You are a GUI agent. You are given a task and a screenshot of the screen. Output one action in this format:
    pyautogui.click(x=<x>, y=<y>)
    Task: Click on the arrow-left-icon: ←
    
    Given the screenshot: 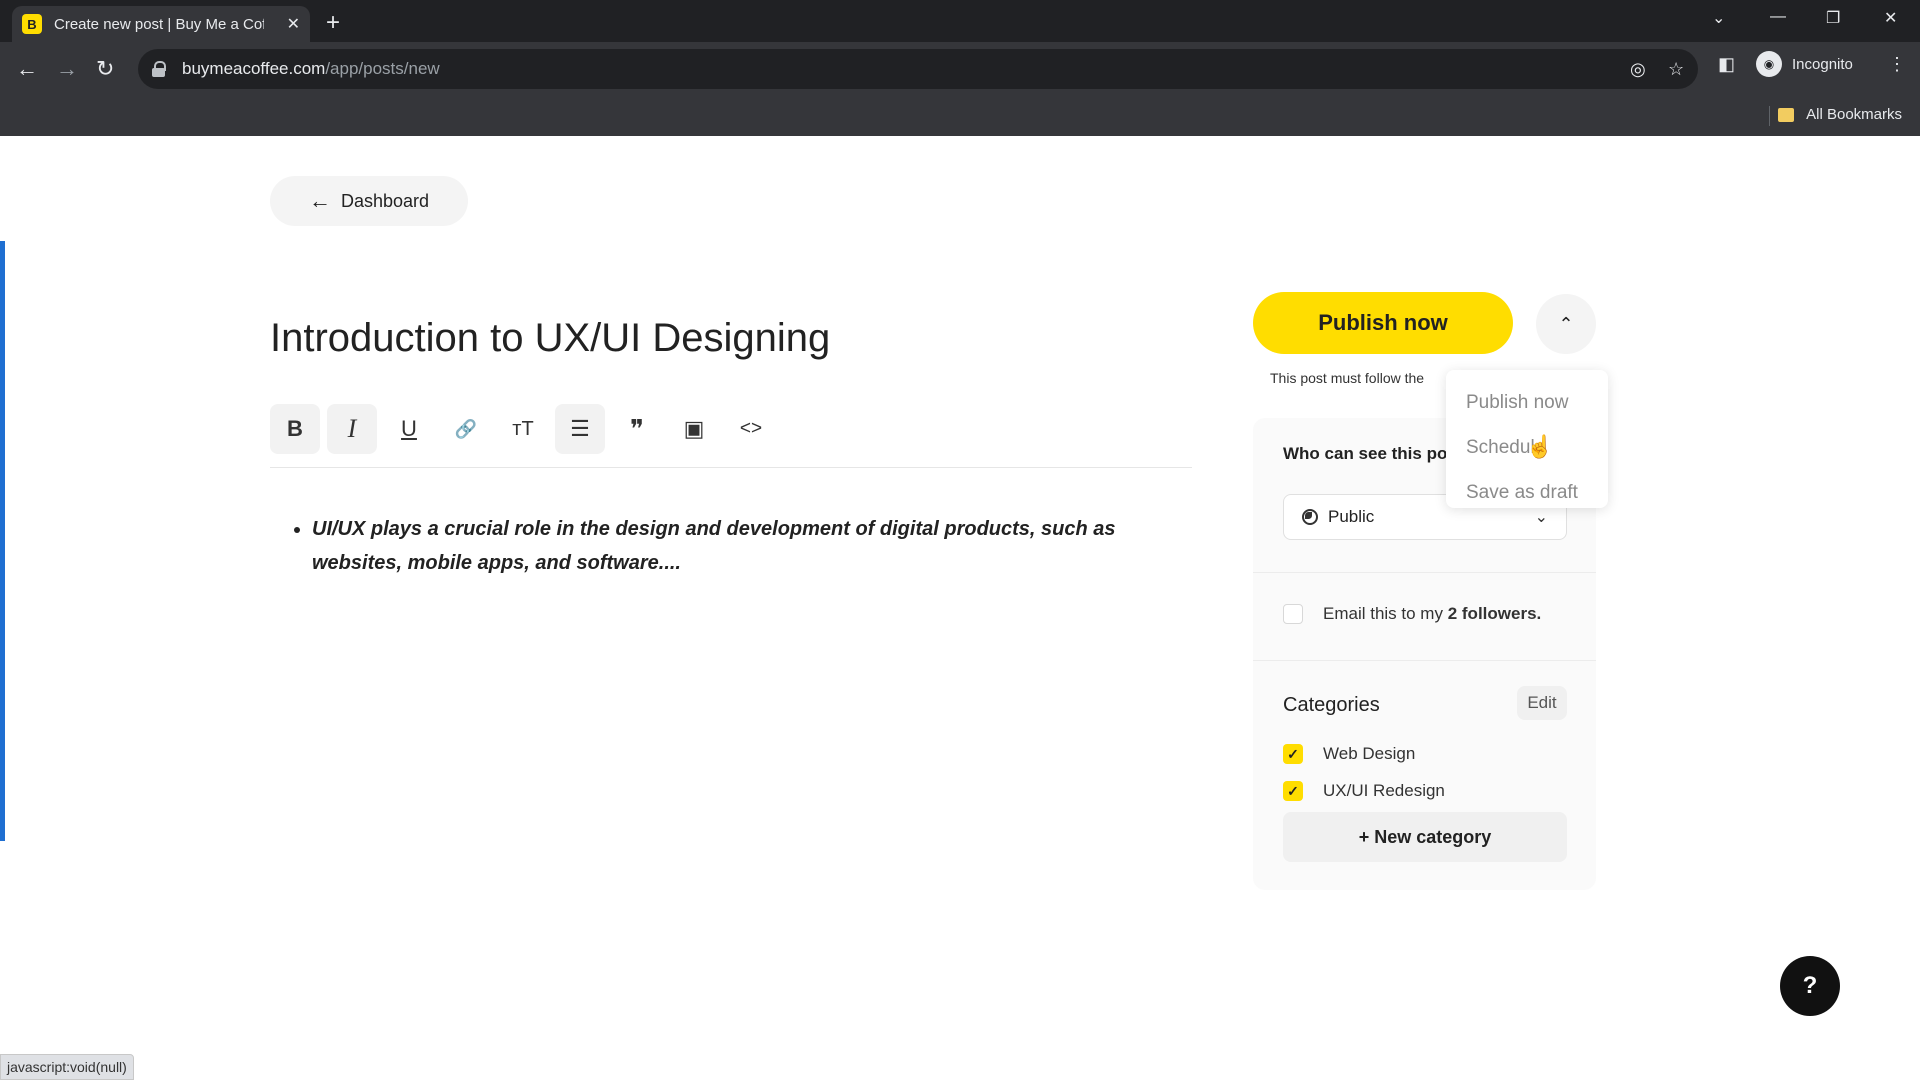 What is the action you would take?
    pyautogui.click(x=319, y=200)
    